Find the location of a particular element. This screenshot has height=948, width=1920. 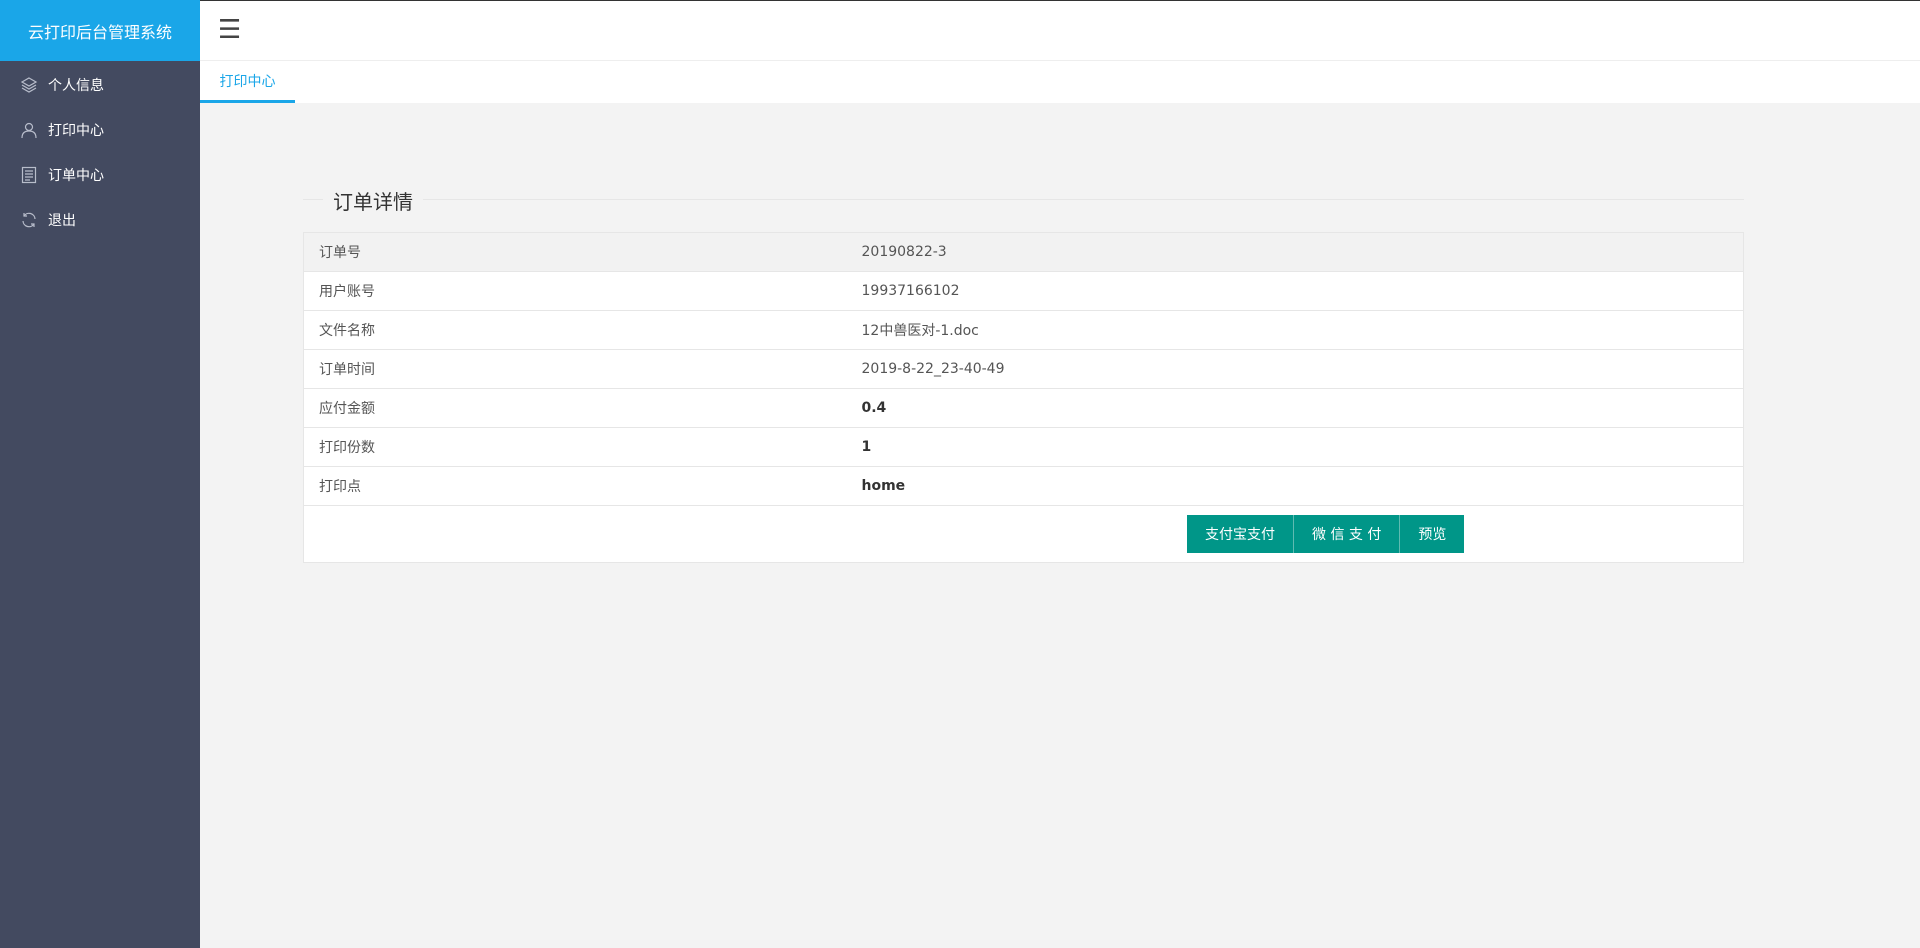

row-key: 订单时间 is located at coordinates (575, 369).